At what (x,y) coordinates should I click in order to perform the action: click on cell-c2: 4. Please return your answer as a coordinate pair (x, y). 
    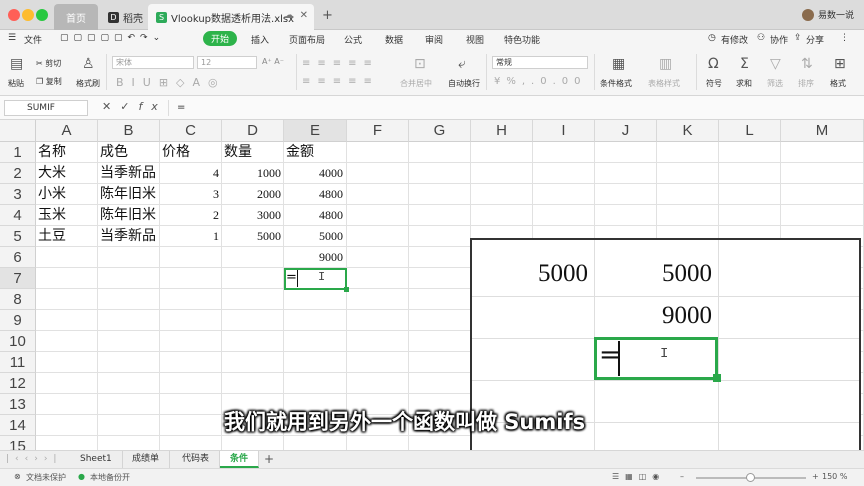
    Looking at the image, I should click on (190, 173).